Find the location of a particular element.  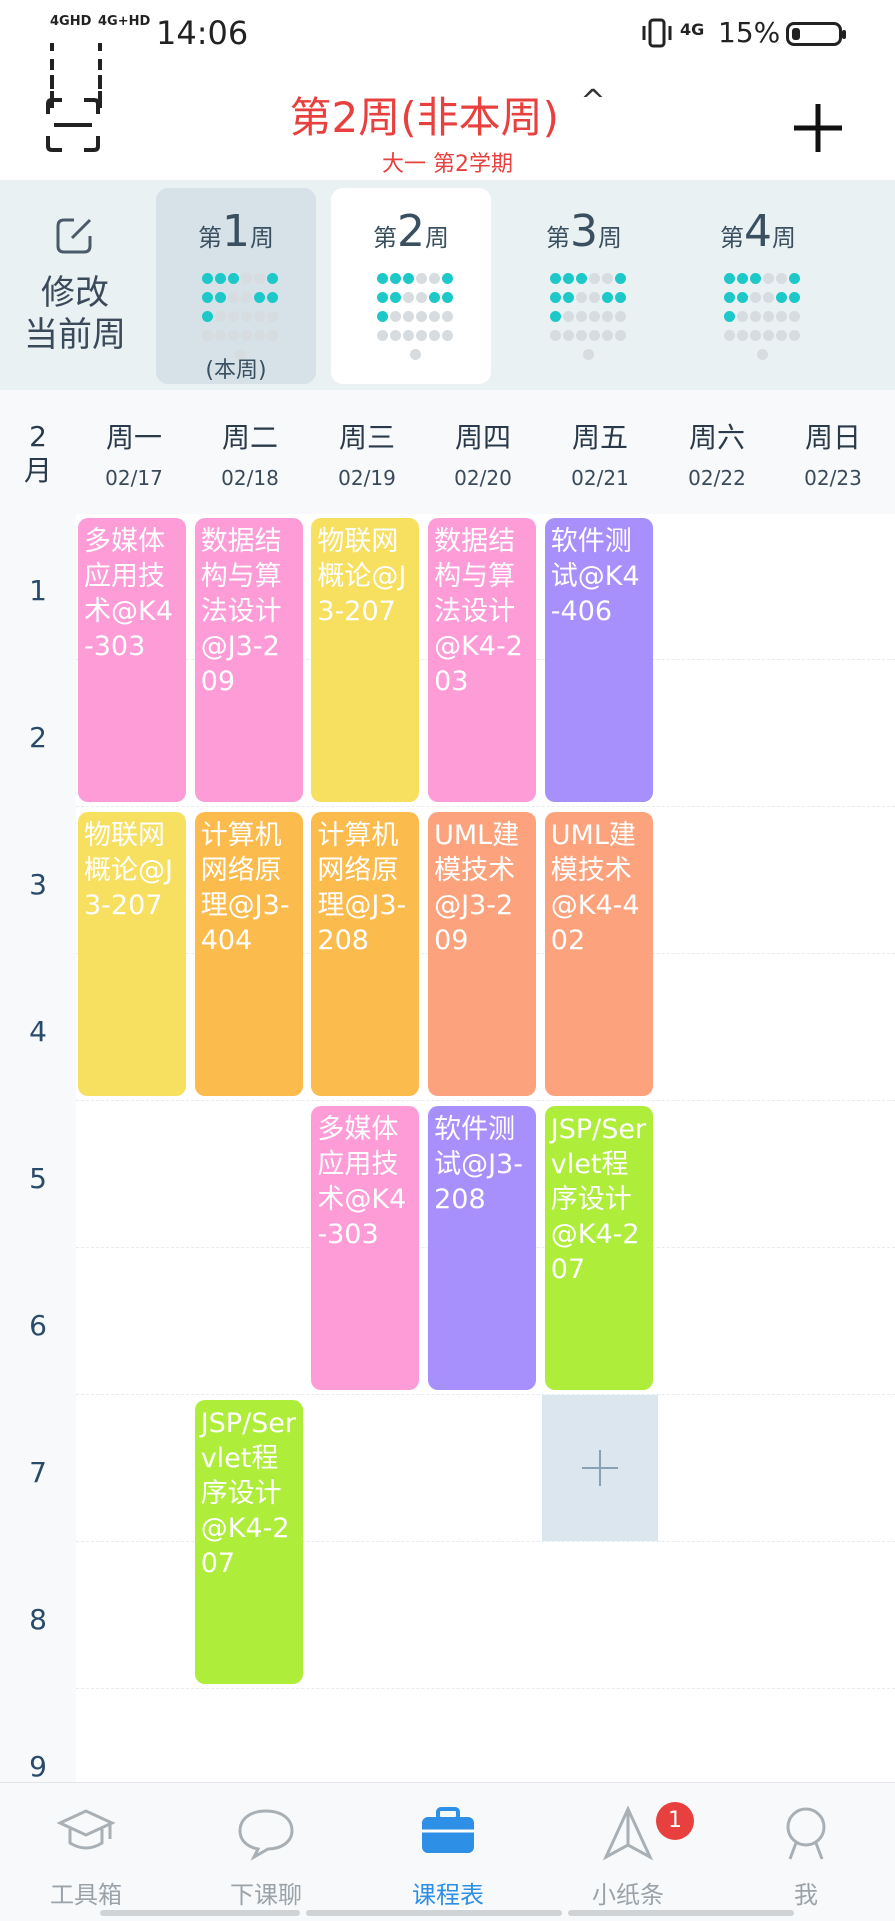

day-column-header: 周日 02/23 is located at coordinates (833, 453).